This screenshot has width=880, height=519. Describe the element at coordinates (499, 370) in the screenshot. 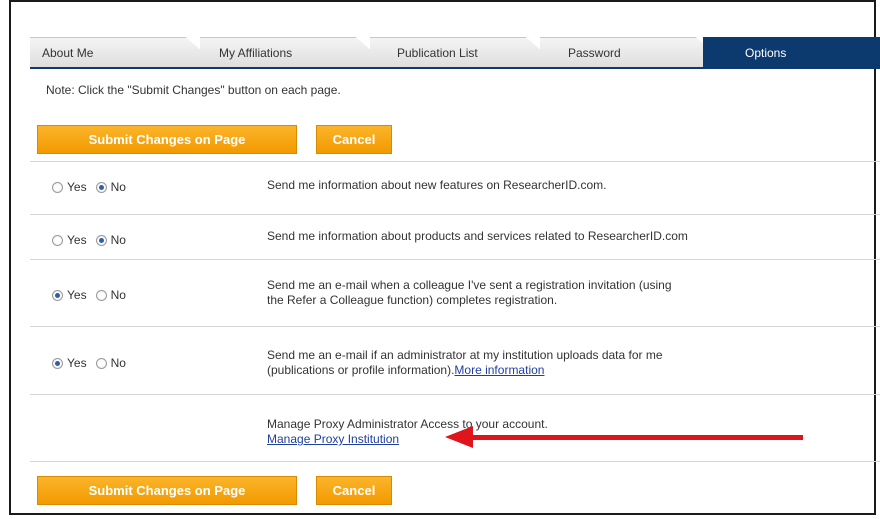

I see `more-information-link: More information` at that location.